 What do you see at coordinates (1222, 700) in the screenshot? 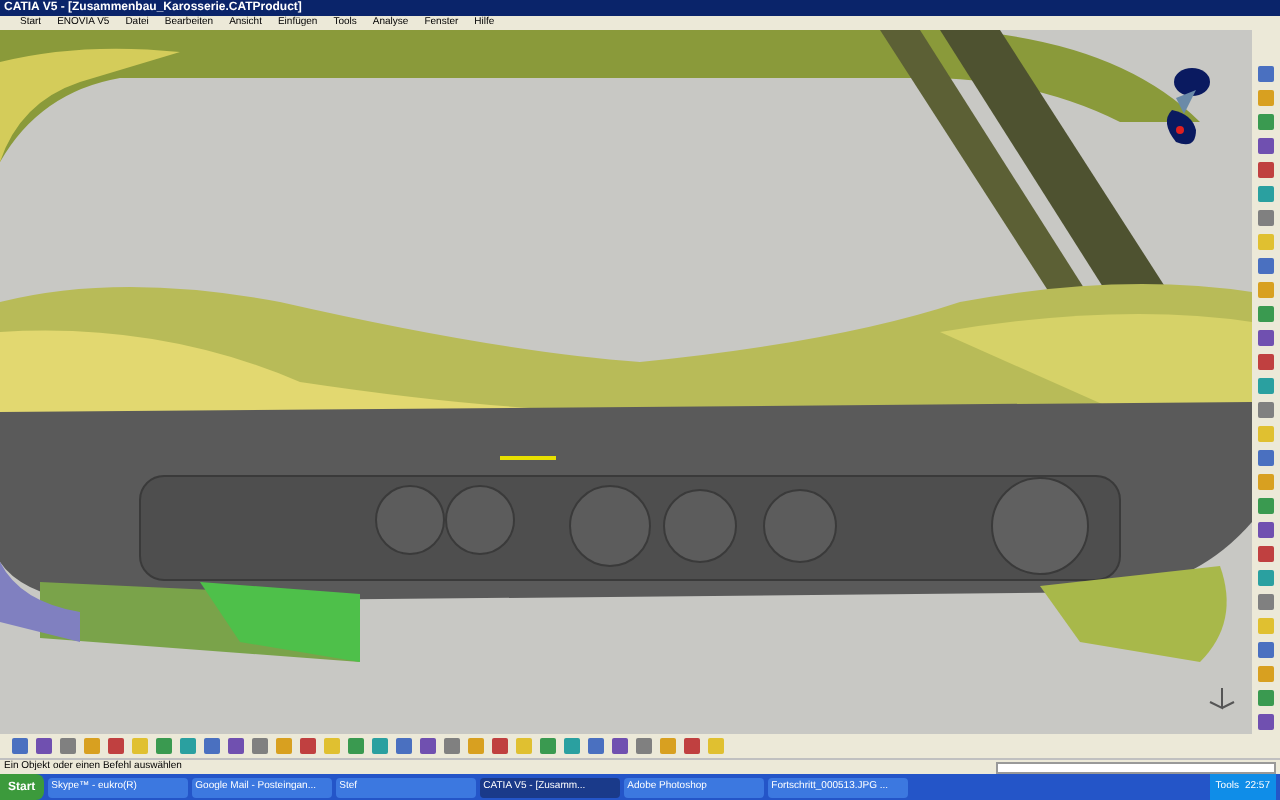
I see `axis-icon` at bounding box center [1222, 700].